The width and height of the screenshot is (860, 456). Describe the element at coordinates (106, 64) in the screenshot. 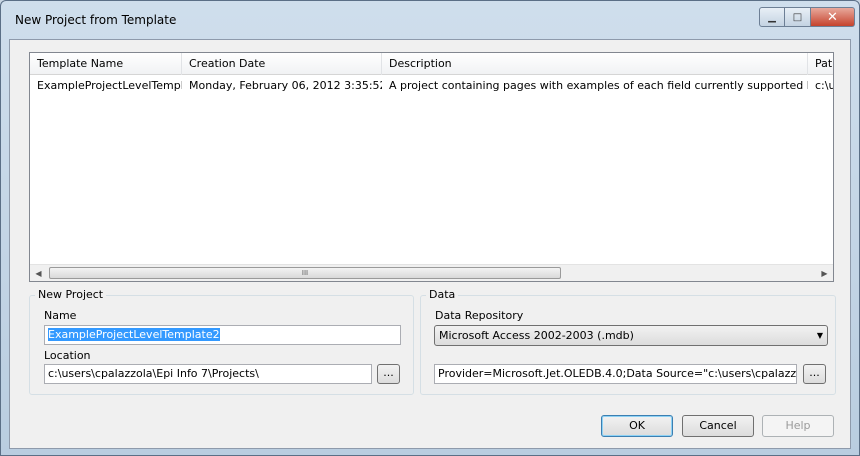

I see `column-header-template-name: Template Name` at that location.